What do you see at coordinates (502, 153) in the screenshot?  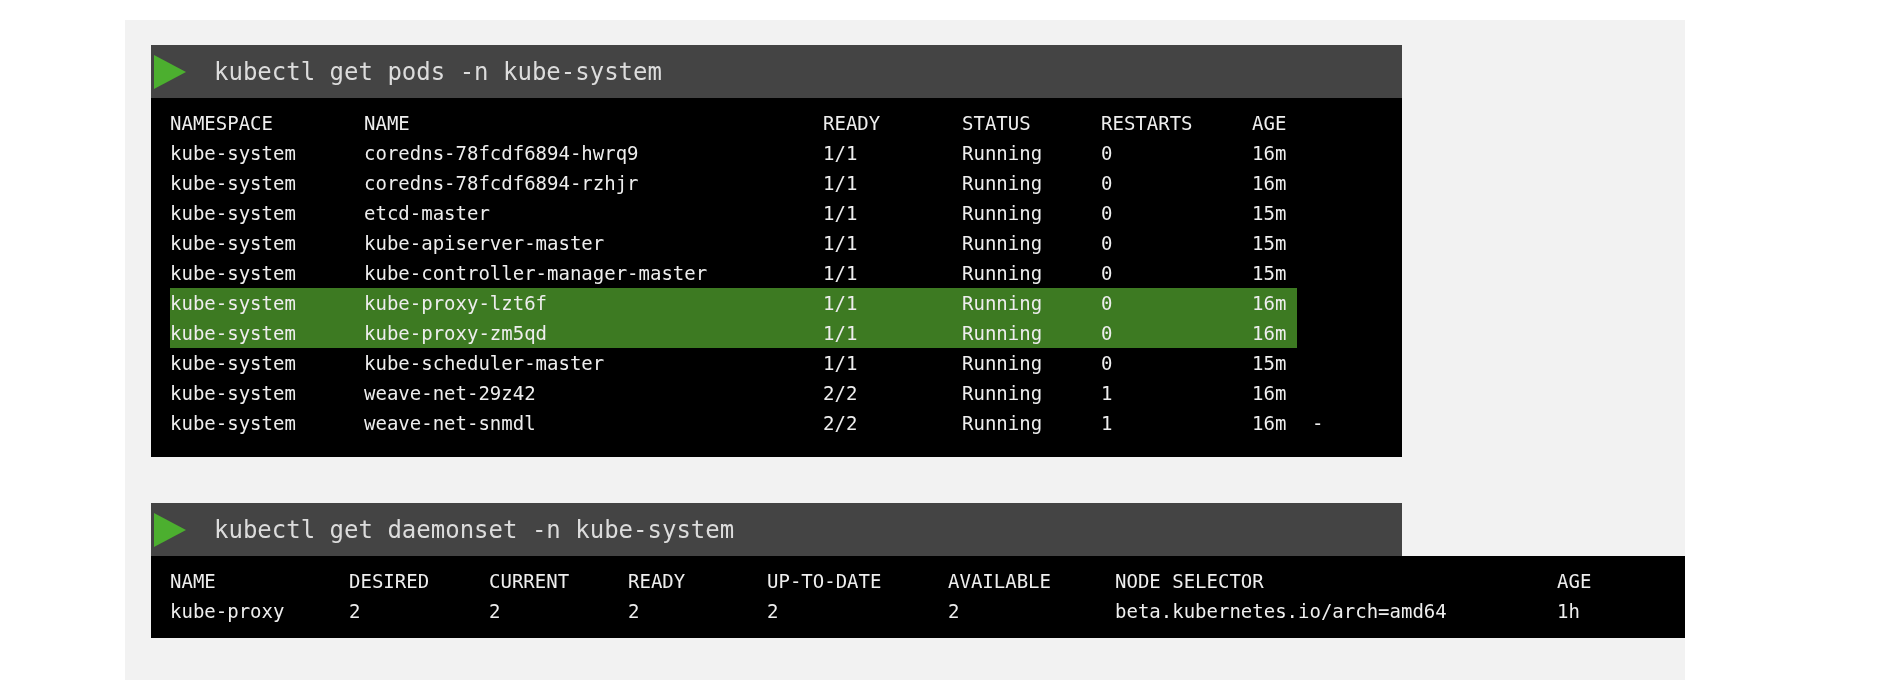 I see `table-cell-text: coredns-78fcdf6894-hwrq9` at bounding box center [502, 153].